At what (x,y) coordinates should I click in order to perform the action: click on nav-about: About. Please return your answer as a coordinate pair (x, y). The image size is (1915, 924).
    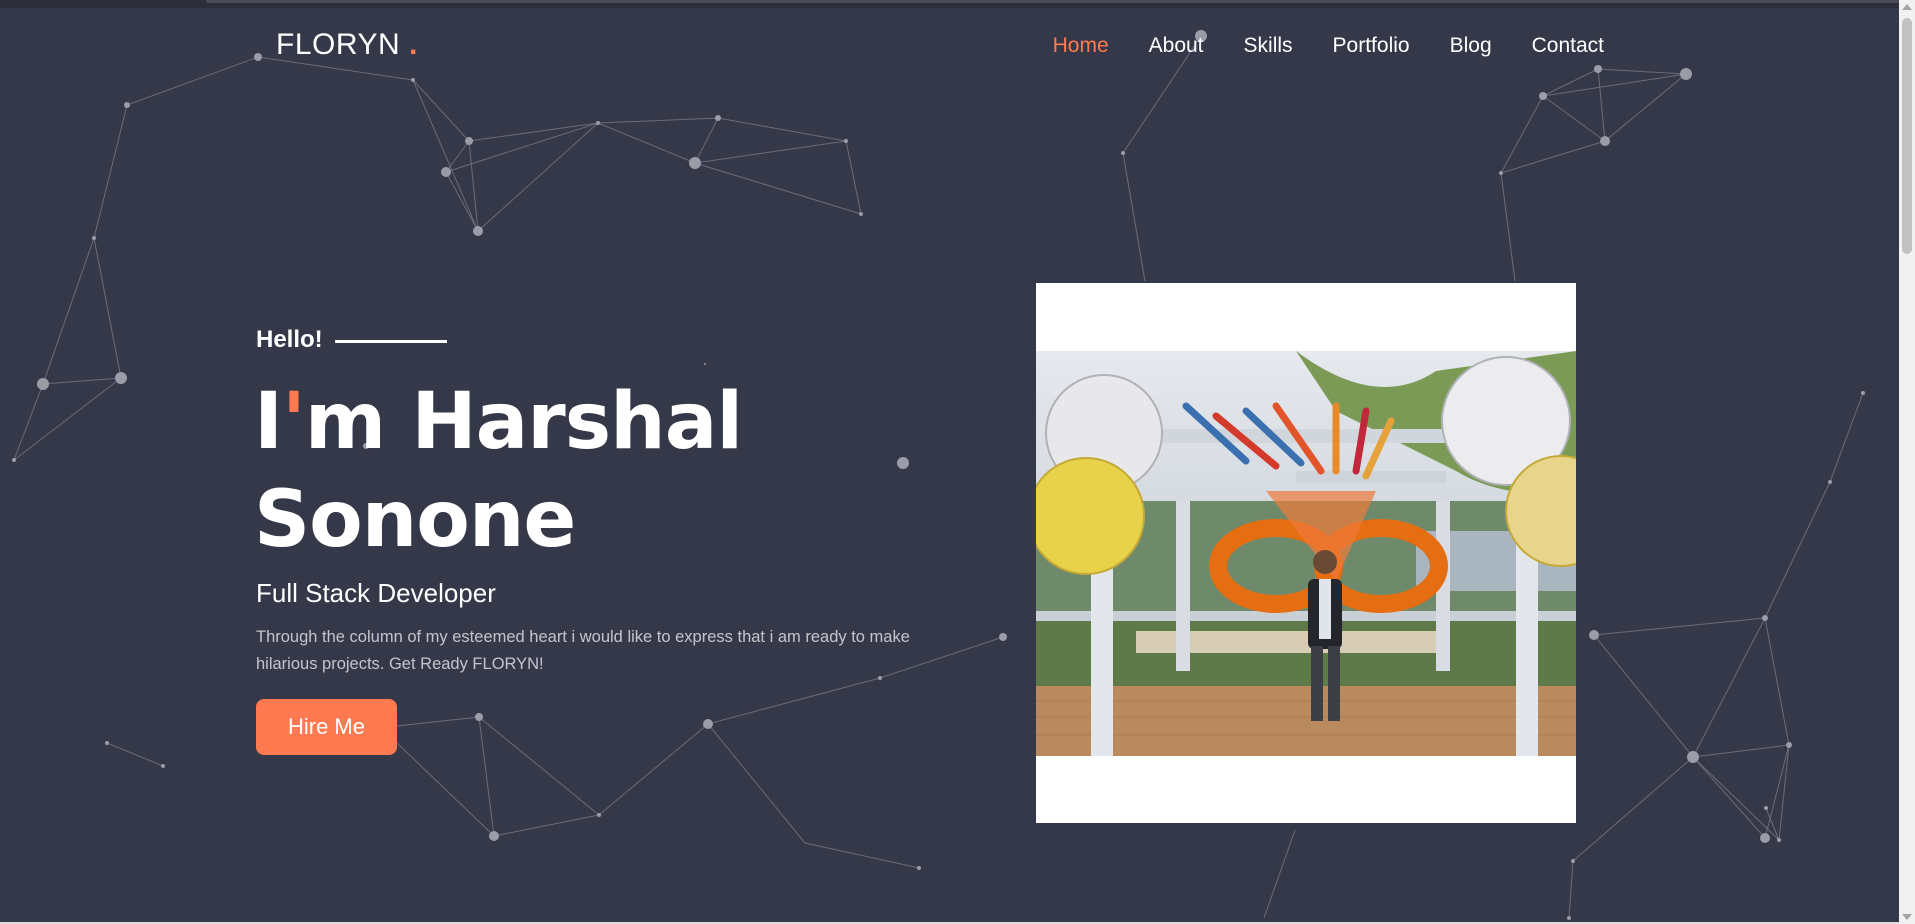
    Looking at the image, I should click on (1176, 46).